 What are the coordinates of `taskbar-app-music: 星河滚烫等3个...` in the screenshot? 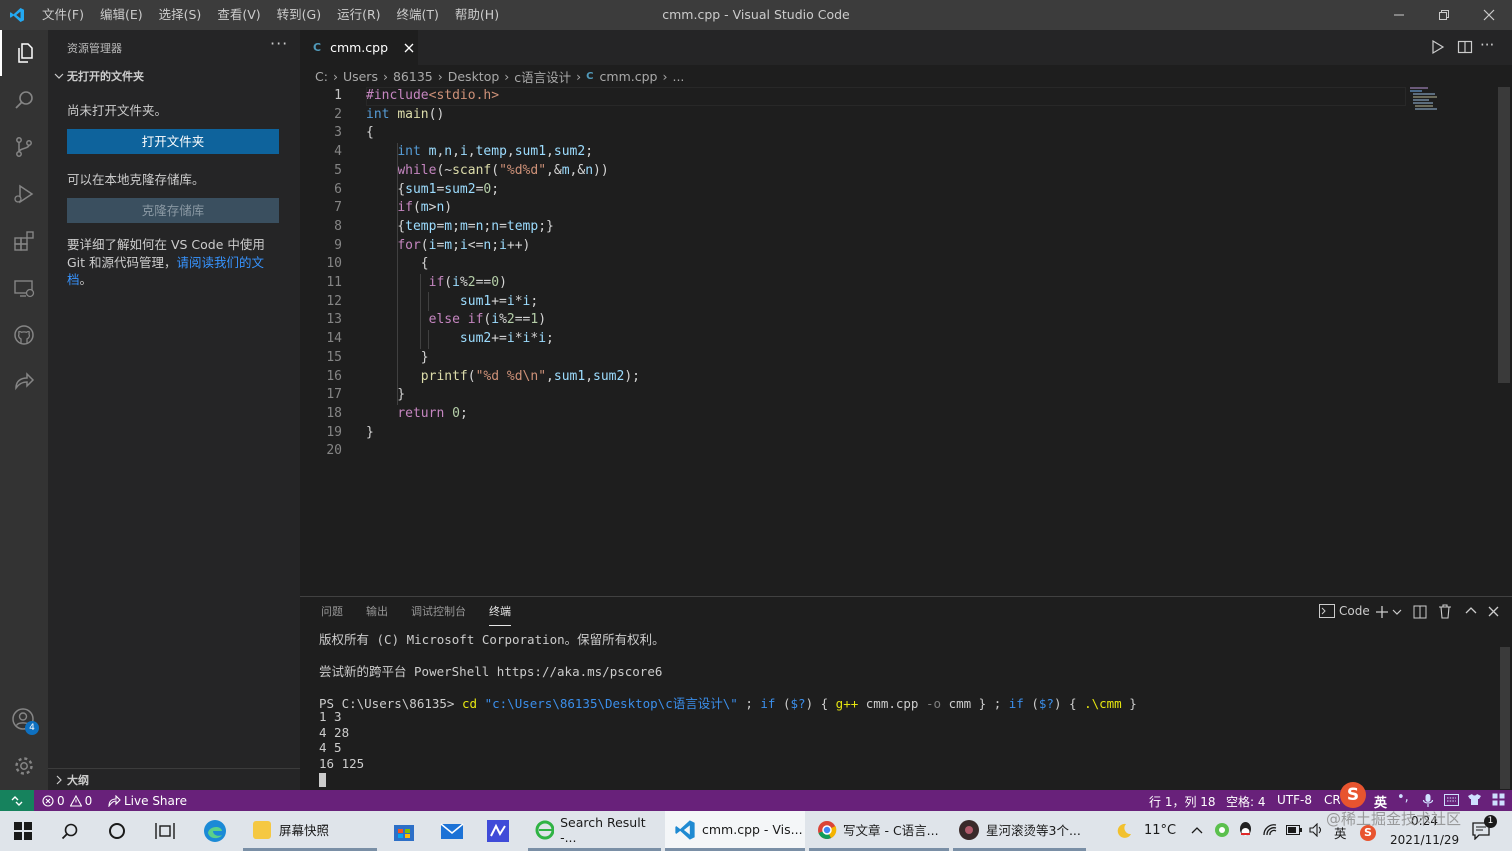 It's located at (1019, 831).